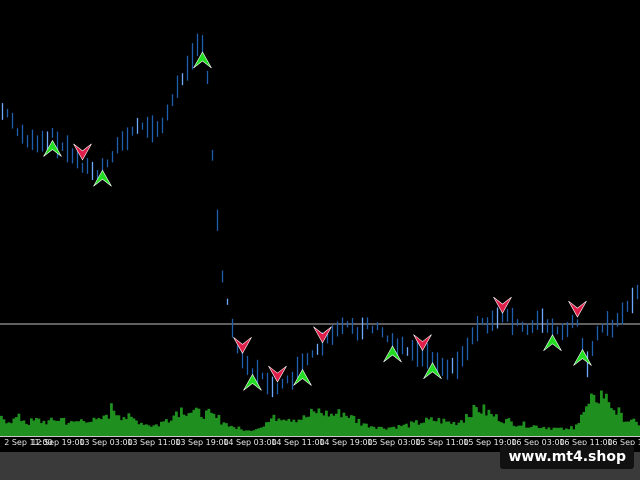 This screenshot has width=640, height=480. What do you see at coordinates (442, 442) in the screenshot?
I see `time-axis-tick-label: 15 Sep 11:00` at bounding box center [442, 442].